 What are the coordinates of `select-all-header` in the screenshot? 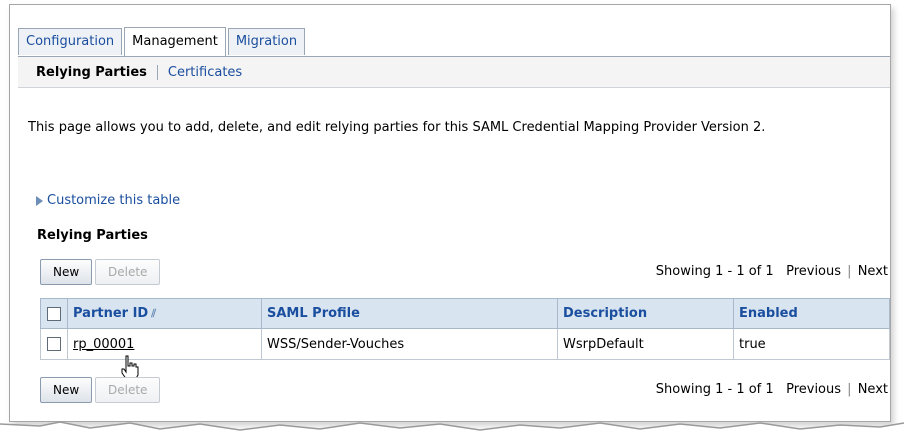 It's located at (54, 313).